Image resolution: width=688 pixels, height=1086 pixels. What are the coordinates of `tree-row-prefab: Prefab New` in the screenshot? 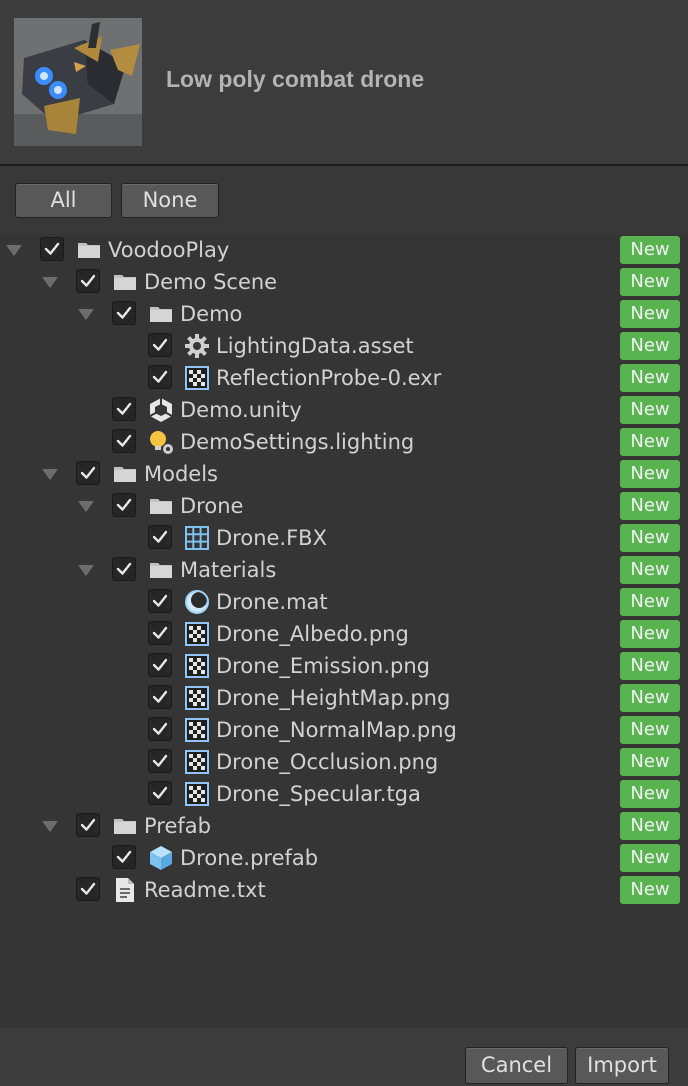 It's located at (344, 826).